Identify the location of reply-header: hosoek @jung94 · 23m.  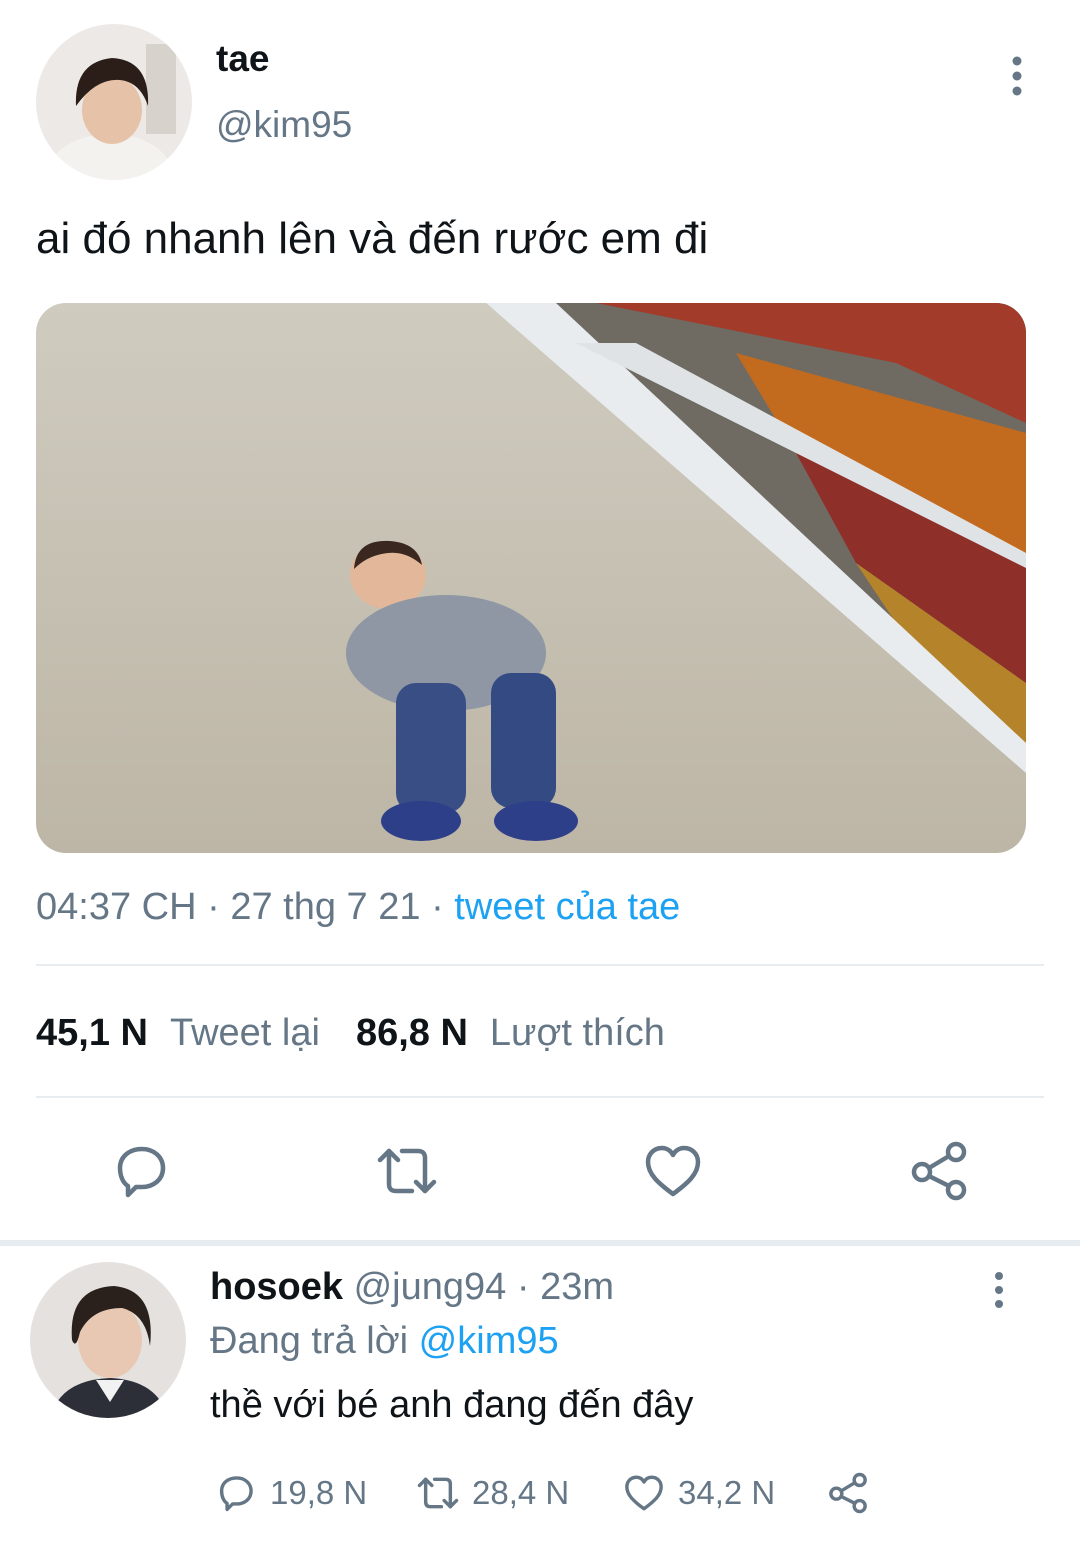
(412, 1287).